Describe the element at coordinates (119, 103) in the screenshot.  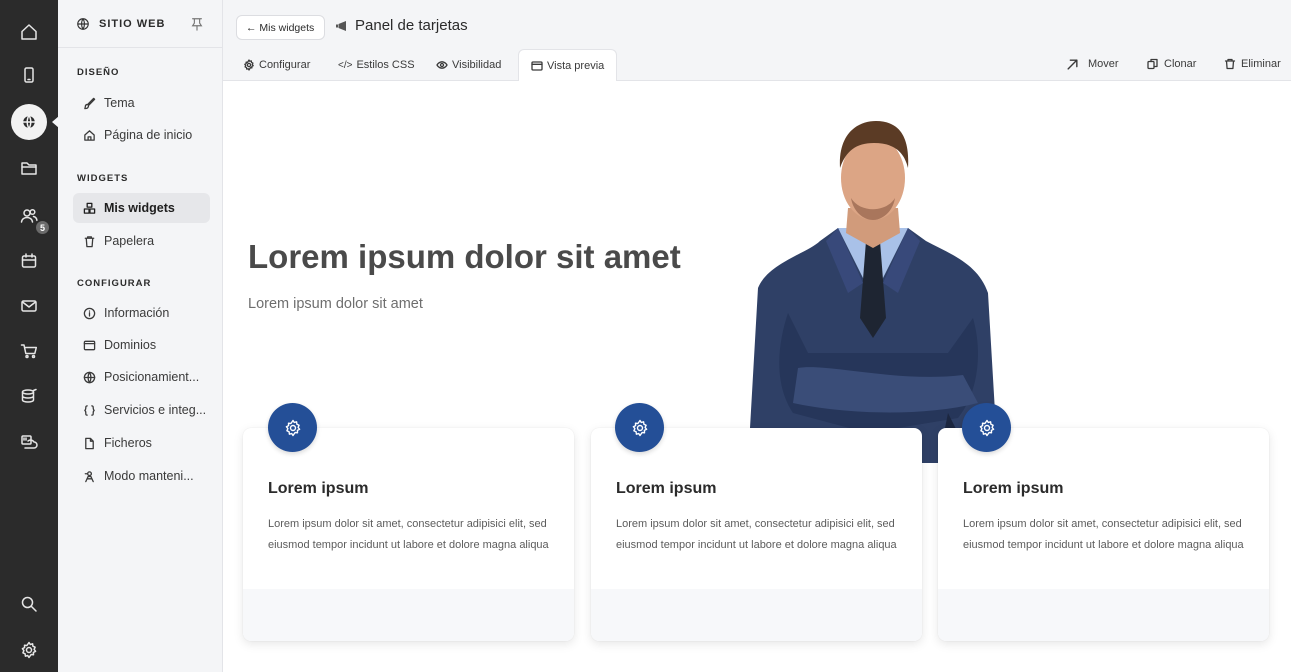
I see `sidebar-item-label: Tema` at that location.